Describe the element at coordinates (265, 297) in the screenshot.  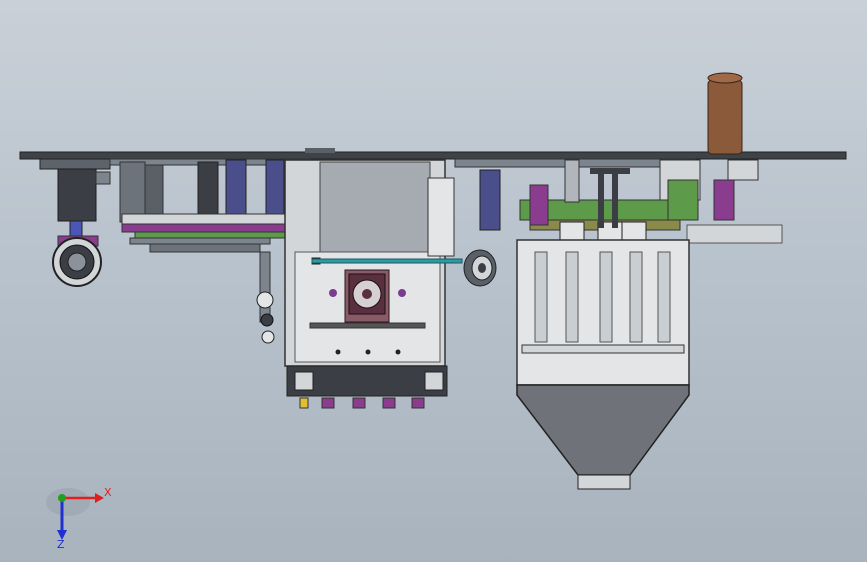
I see `left-rollers` at that location.